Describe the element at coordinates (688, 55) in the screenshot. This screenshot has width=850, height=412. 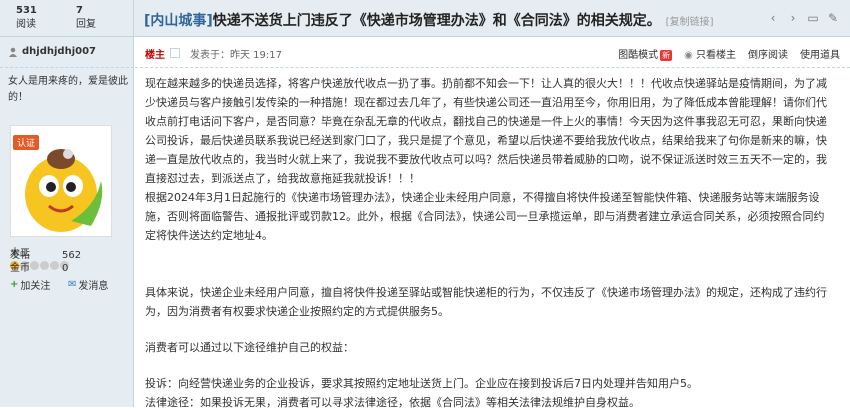
I see `eye-icon: ◉` at that location.